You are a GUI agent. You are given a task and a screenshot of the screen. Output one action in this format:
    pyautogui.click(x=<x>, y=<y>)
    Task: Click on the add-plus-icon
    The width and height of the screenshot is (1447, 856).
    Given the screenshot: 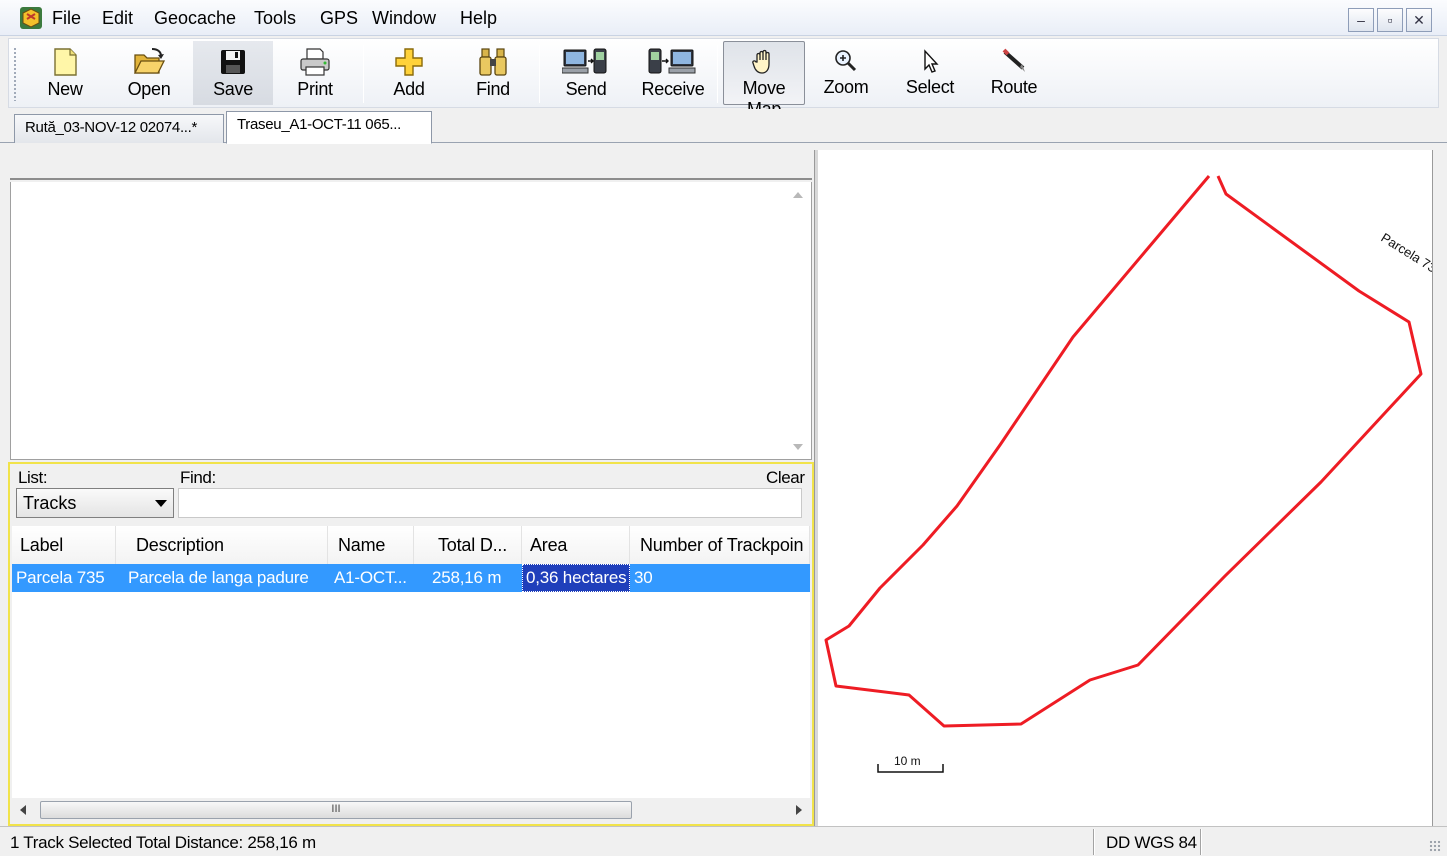 What is the action you would take?
    pyautogui.click(x=409, y=62)
    